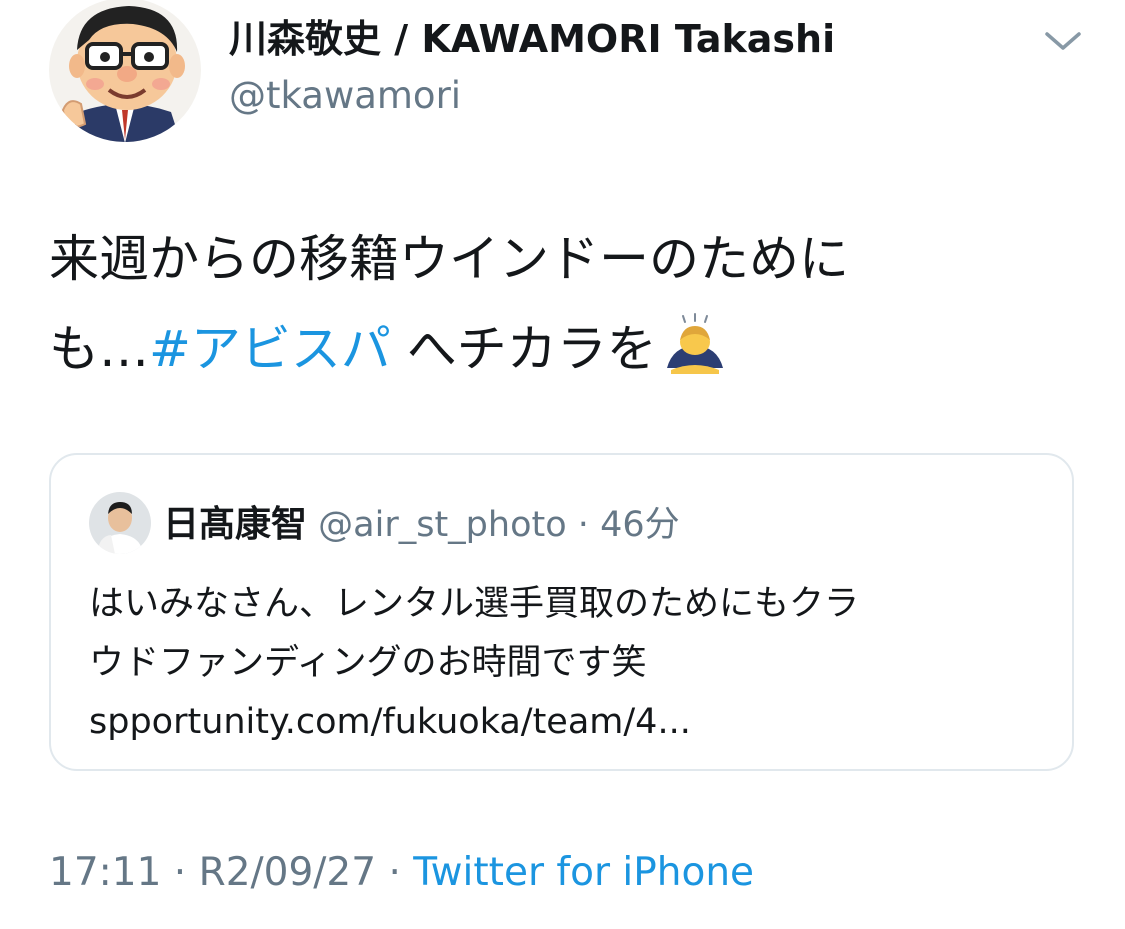  Describe the element at coordinates (640, 525) in the screenshot. I see `quoted-tweet-time: 46分` at that location.